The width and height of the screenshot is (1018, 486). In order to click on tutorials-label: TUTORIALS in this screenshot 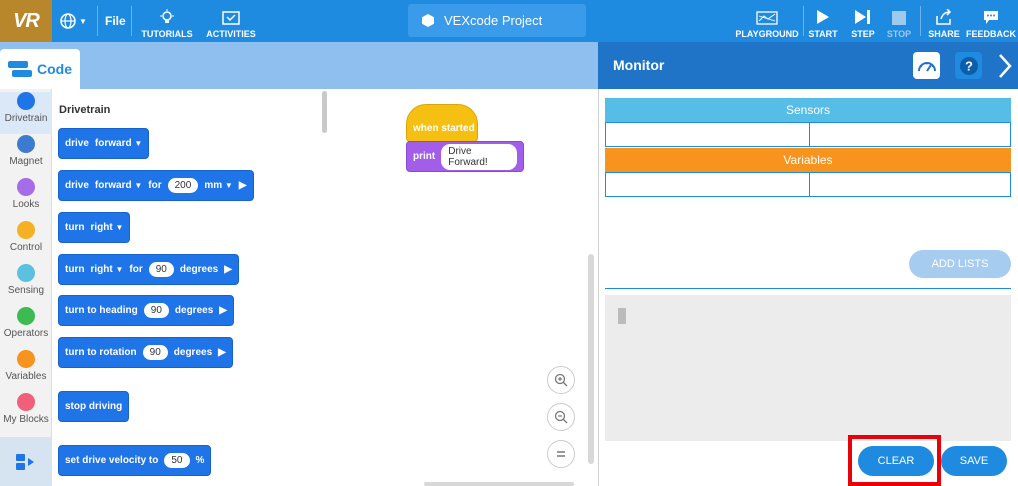, I will do `click(167, 34)`.